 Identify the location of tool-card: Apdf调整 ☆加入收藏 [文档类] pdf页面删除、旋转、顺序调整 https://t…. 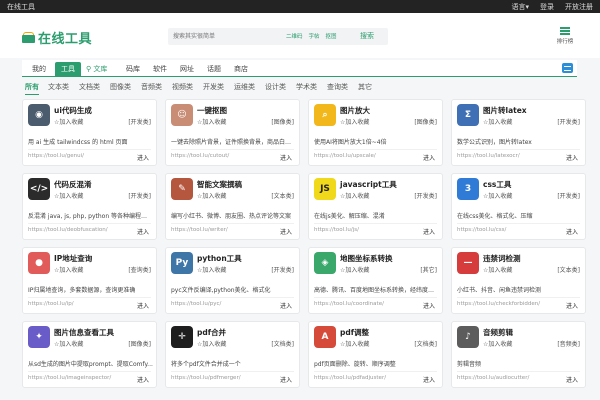
(375, 354).